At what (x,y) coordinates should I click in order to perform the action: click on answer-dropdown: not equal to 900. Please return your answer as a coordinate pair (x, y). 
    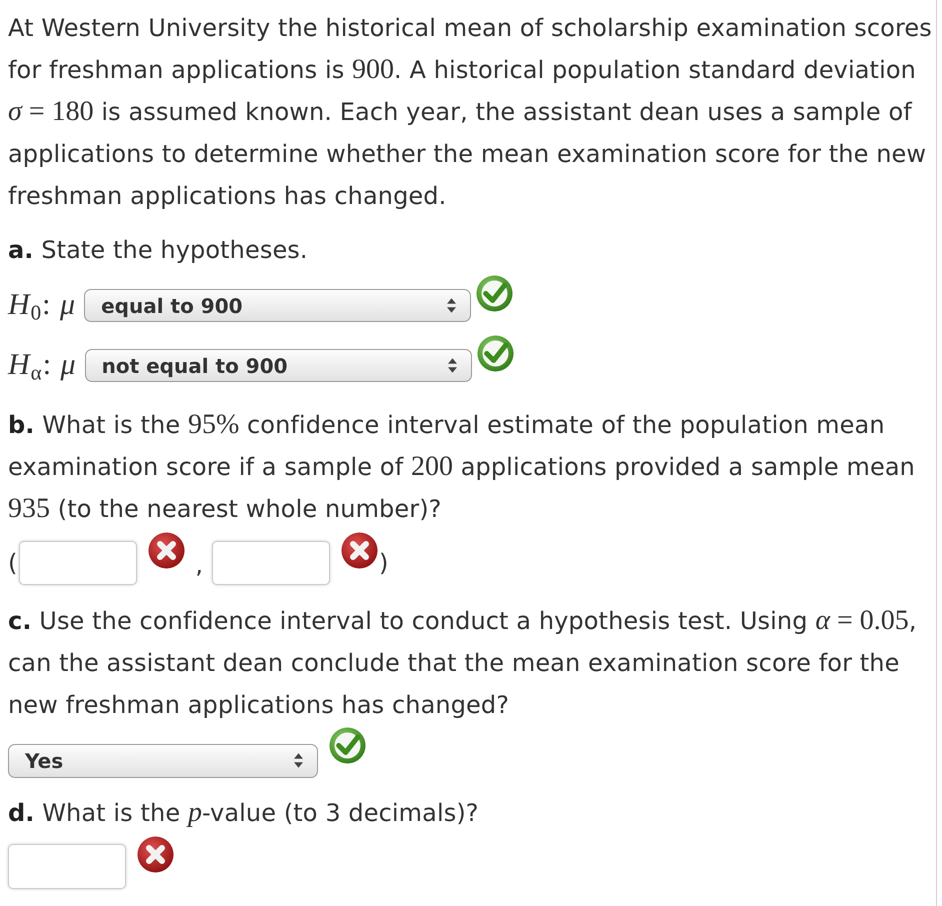
    Looking at the image, I should click on (278, 365).